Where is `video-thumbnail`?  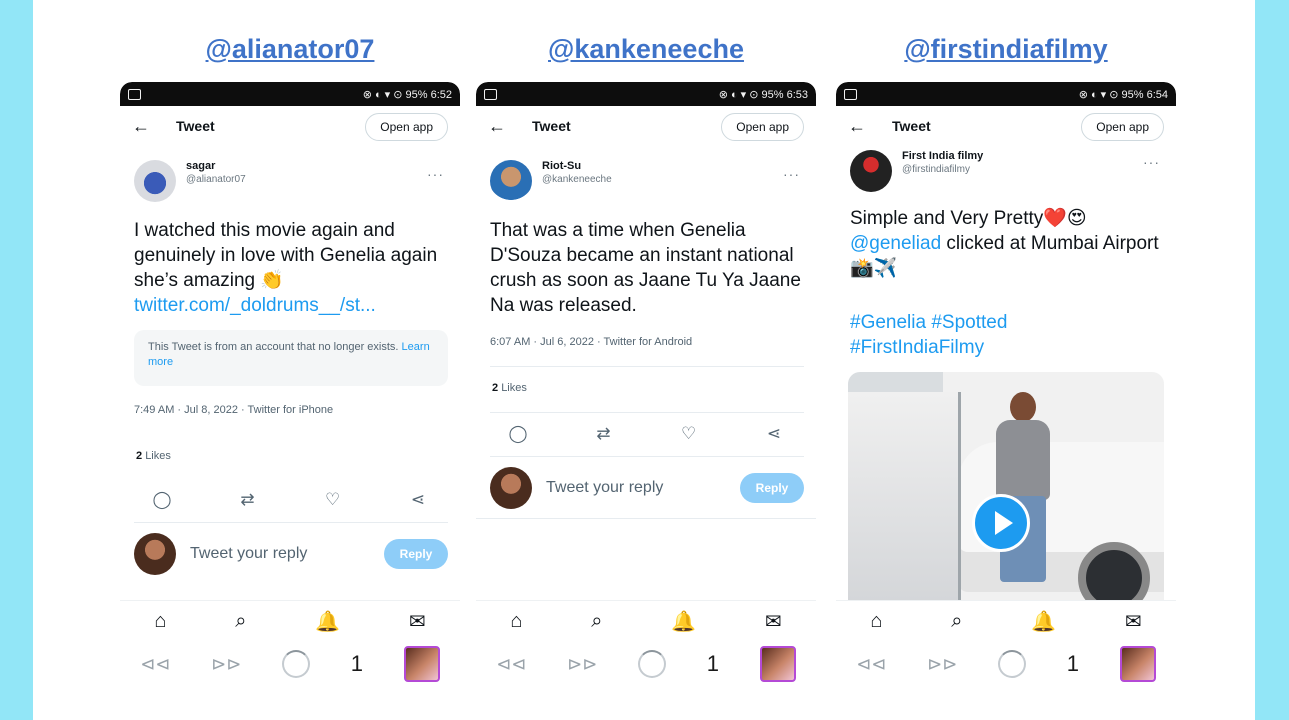
video-thumbnail is located at coordinates (1006, 486).